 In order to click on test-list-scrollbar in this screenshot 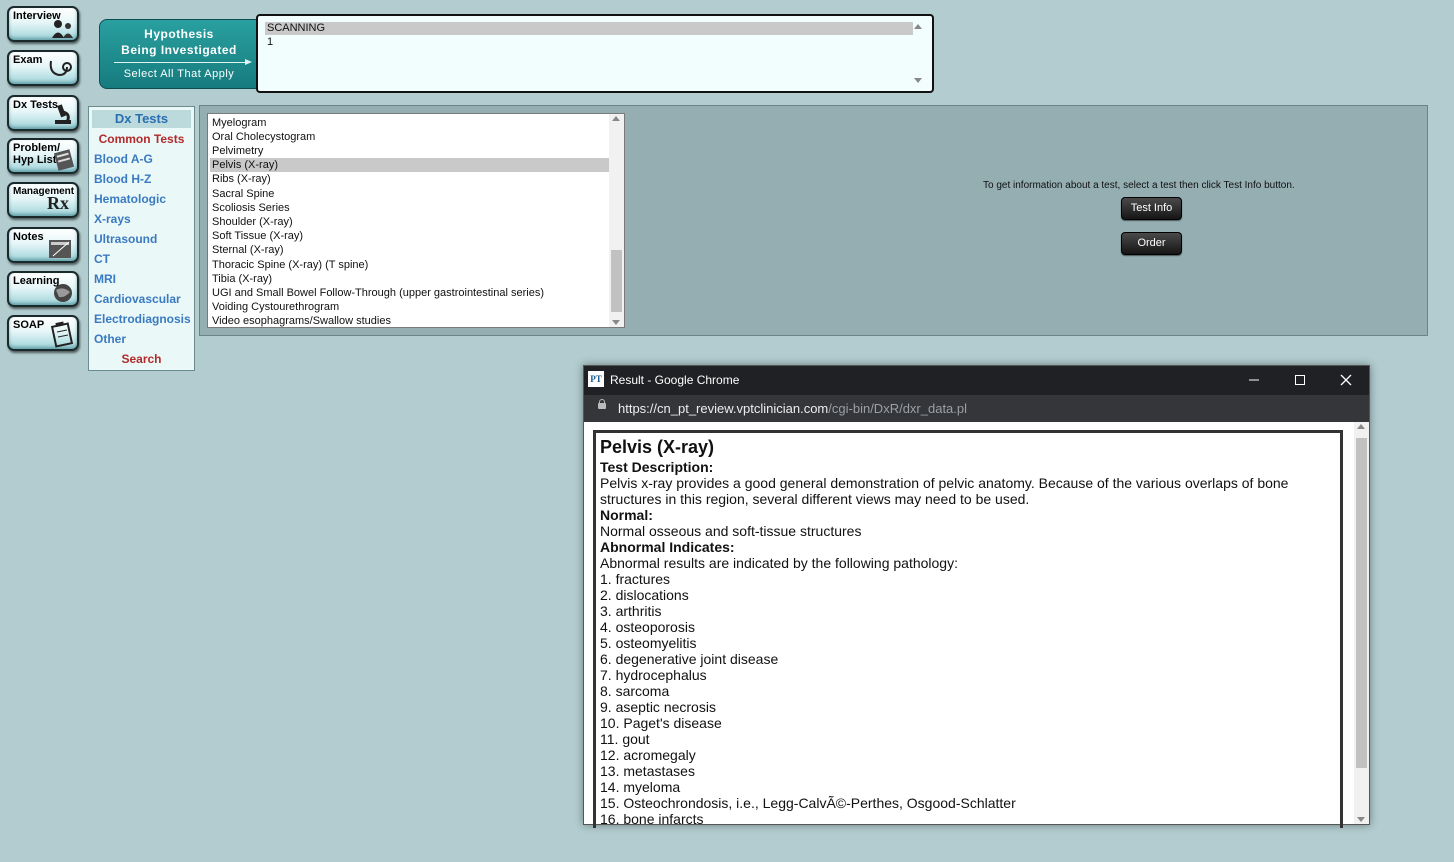, I will do `click(616, 220)`.